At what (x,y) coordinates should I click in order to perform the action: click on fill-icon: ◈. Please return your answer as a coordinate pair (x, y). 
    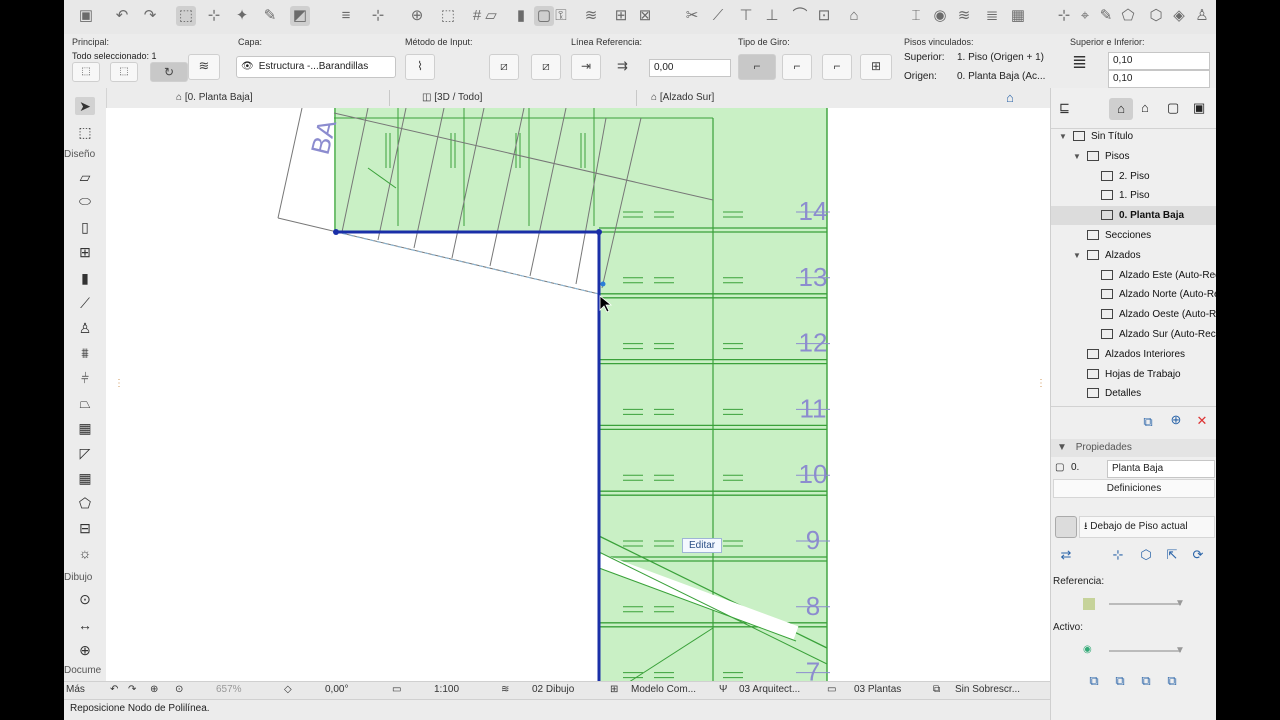
    Looking at the image, I should click on (1179, 16).